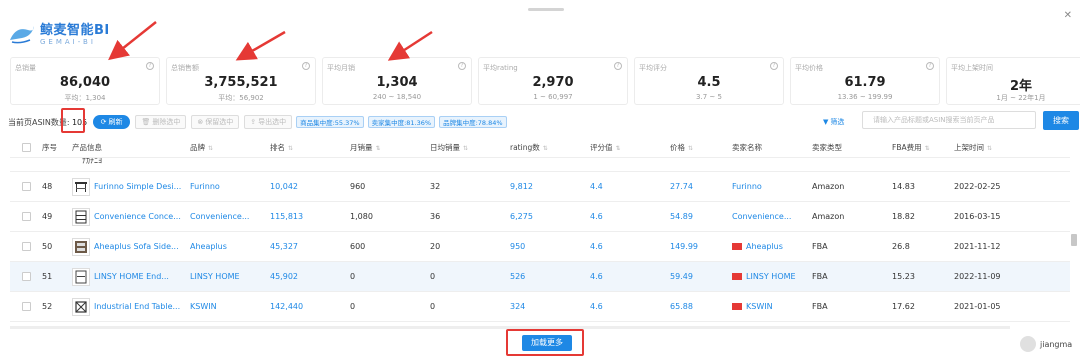  Describe the element at coordinates (709, 81) in the screenshot. I see `stat-card-avg-score: 平均评分 ? 4.5 3.7 ~ 5` at that location.